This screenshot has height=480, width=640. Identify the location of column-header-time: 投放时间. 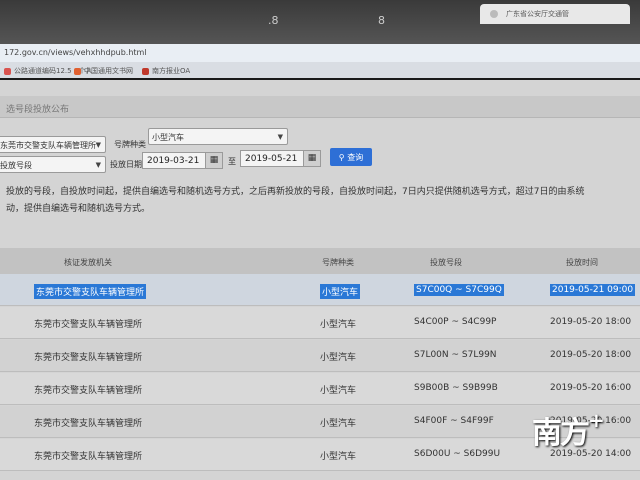
(582, 262).